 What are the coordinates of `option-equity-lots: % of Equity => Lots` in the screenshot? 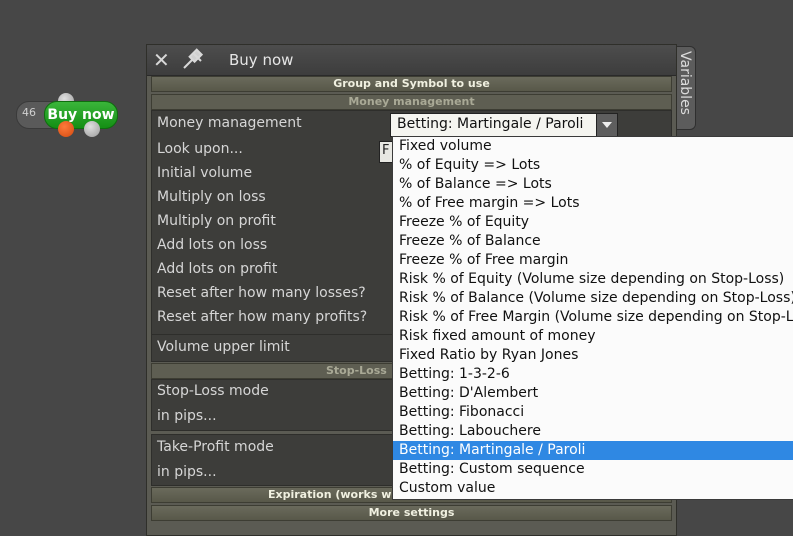 It's located at (593, 165).